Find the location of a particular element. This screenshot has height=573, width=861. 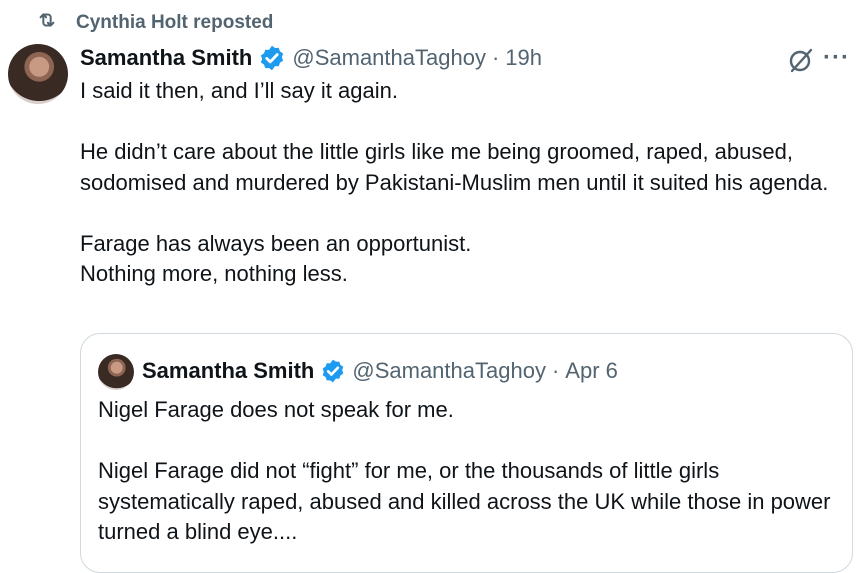

repost-header: Cynthia Holt reposted is located at coordinates (154, 23).